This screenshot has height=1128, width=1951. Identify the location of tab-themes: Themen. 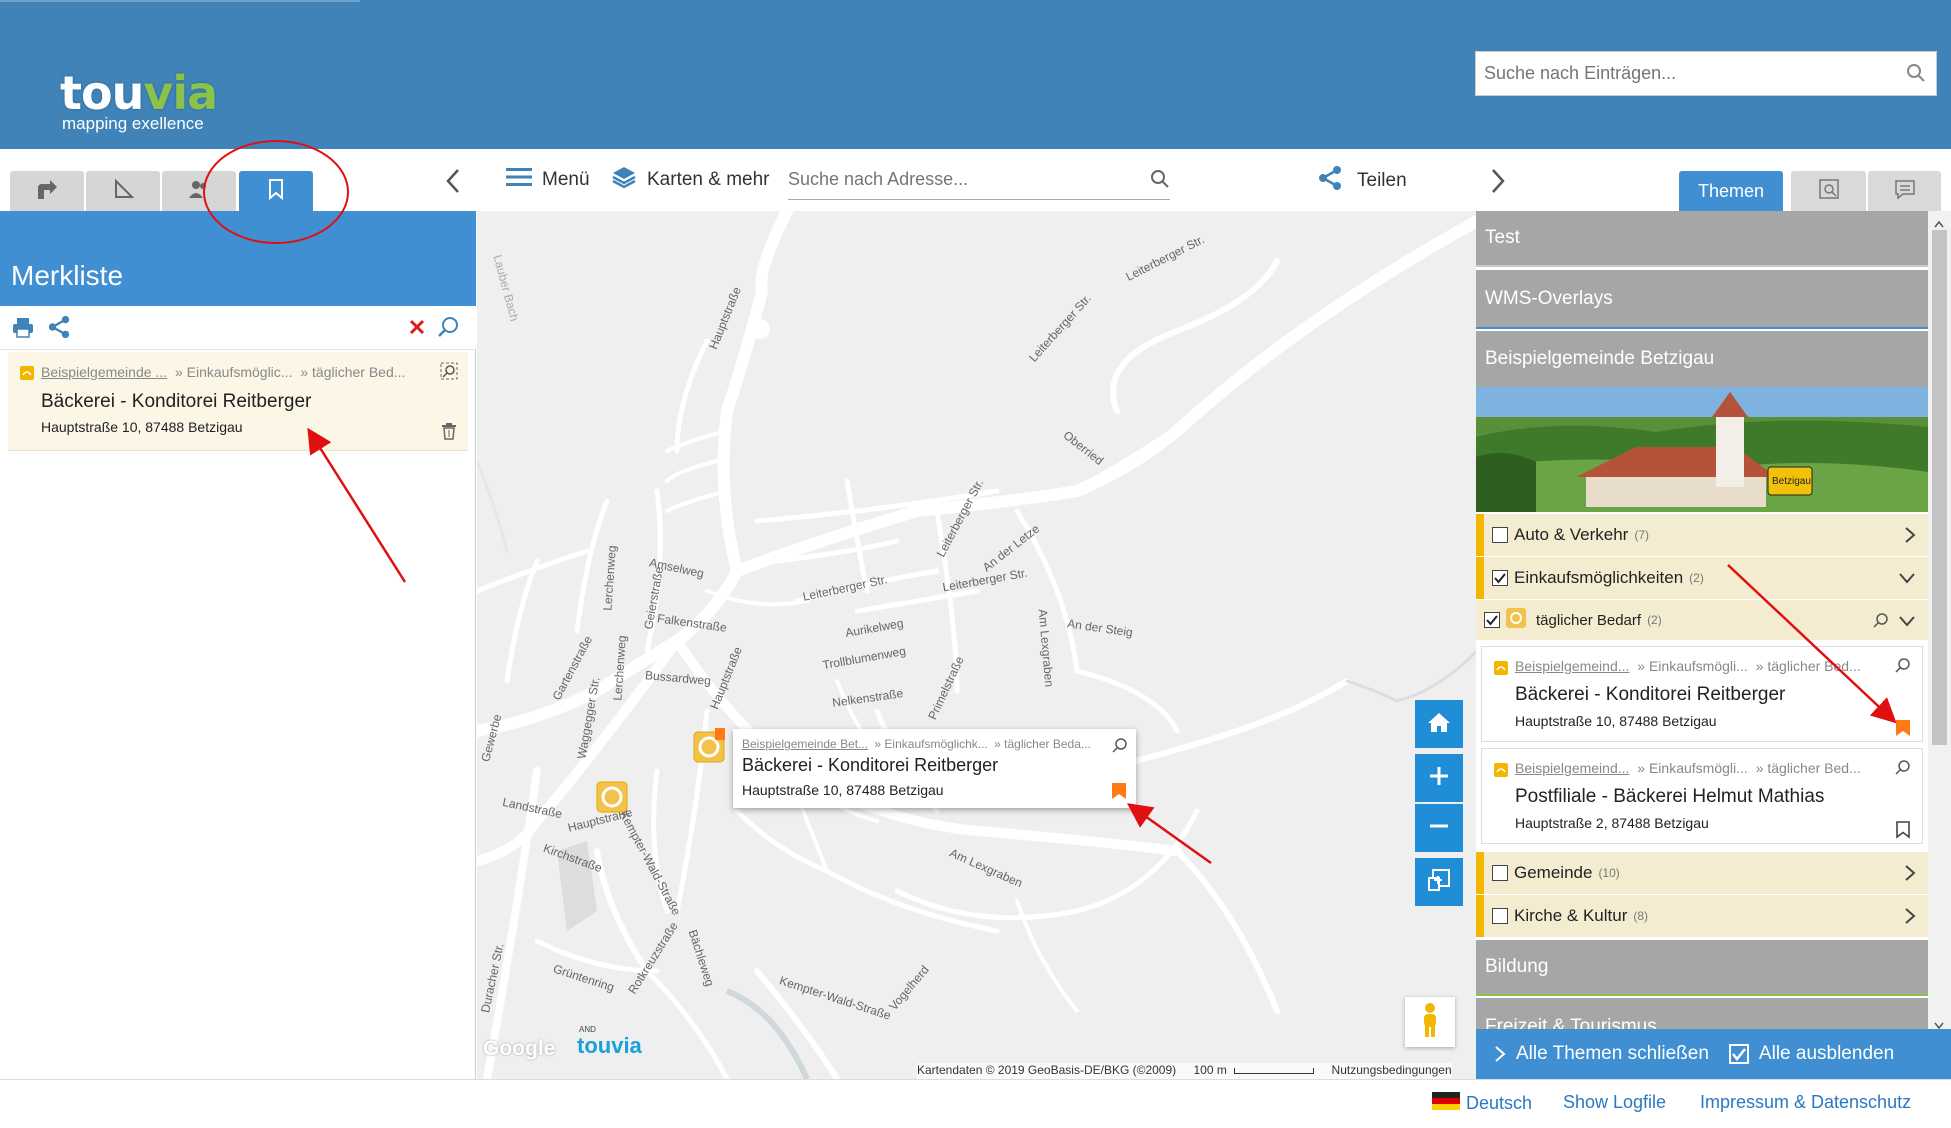
(1731, 191).